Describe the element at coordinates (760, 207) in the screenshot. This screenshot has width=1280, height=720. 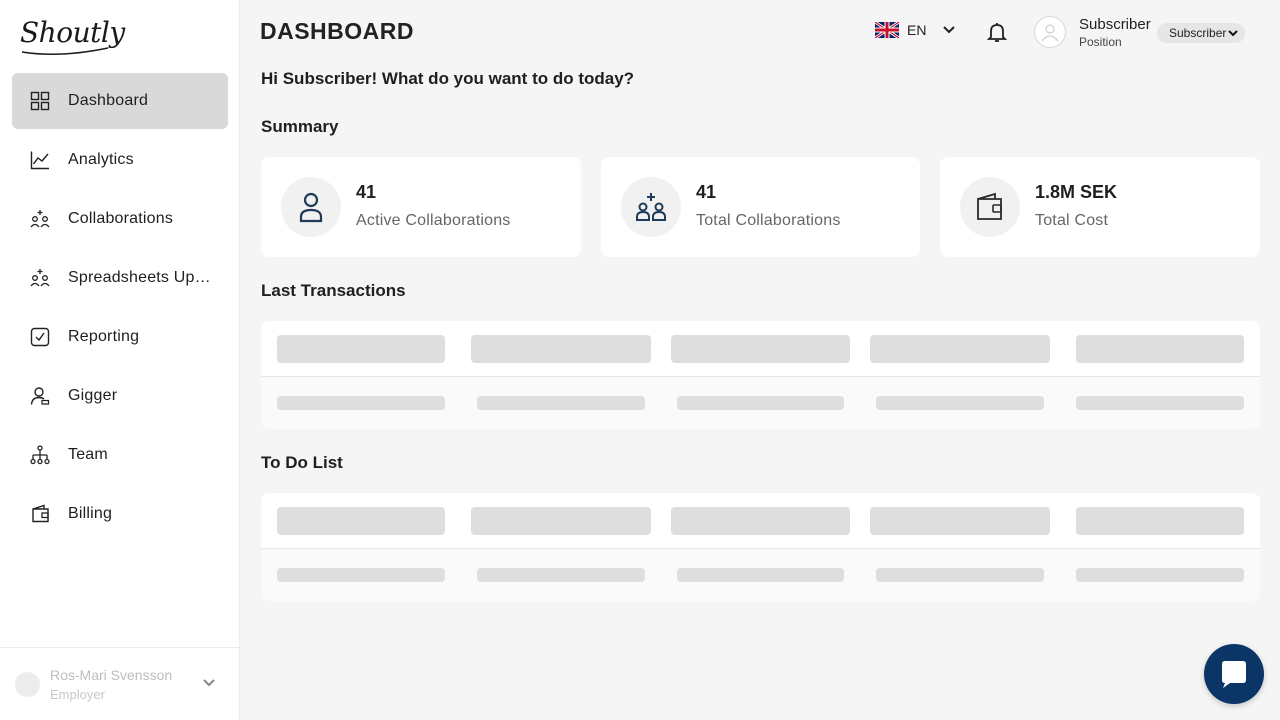
I see `summary-card-total-collaborations: 41 Total Collaborations` at that location.